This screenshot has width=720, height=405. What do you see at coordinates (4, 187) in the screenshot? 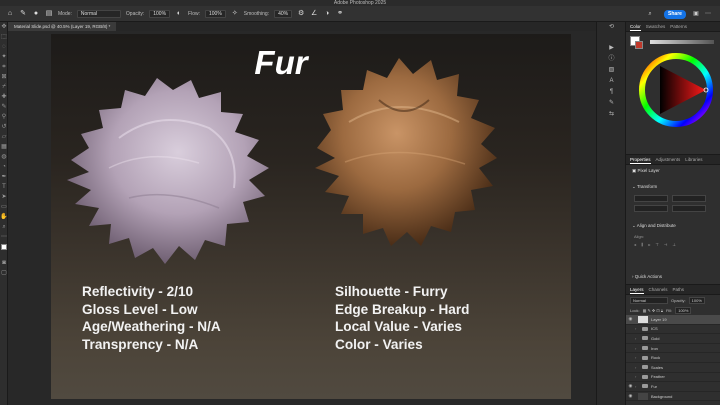
I see `type-tool-icon: T` at bounding box center [4, 187].